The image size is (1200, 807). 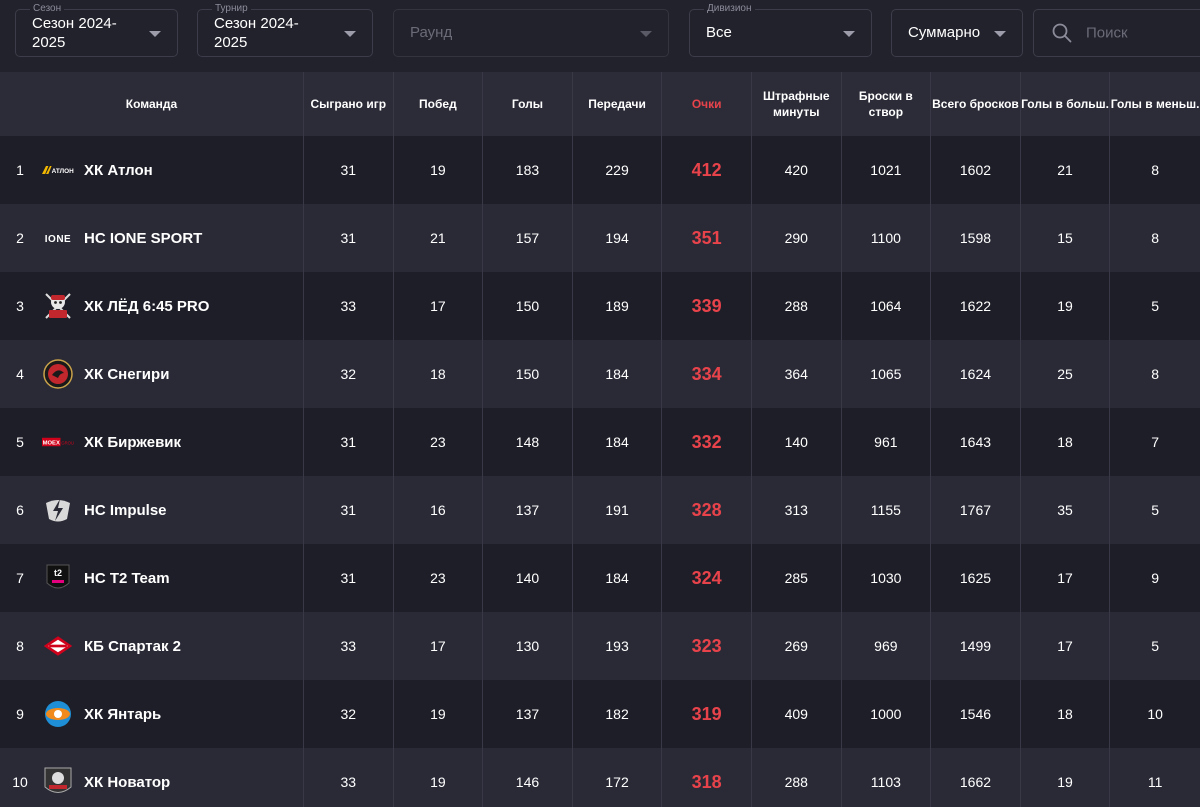 I want to click on assists-cell: 191, so click(x=618, y=510).